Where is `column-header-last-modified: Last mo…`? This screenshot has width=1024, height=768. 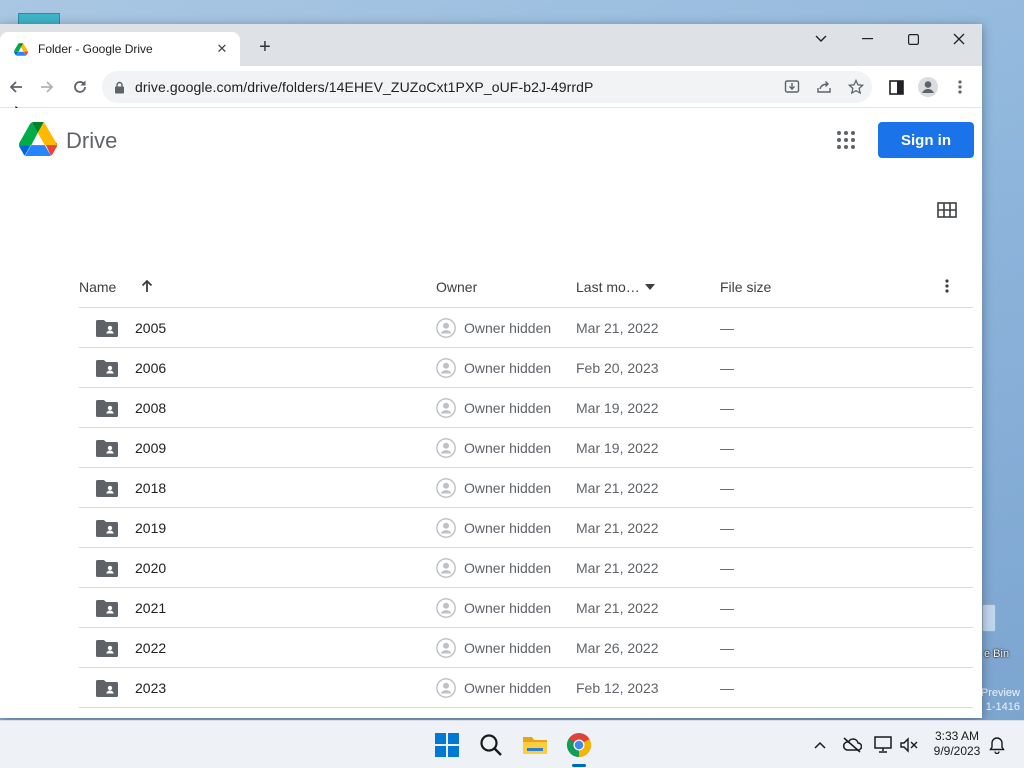 column-header-last-modified: Last mo… is located at coordinates (608, 287).